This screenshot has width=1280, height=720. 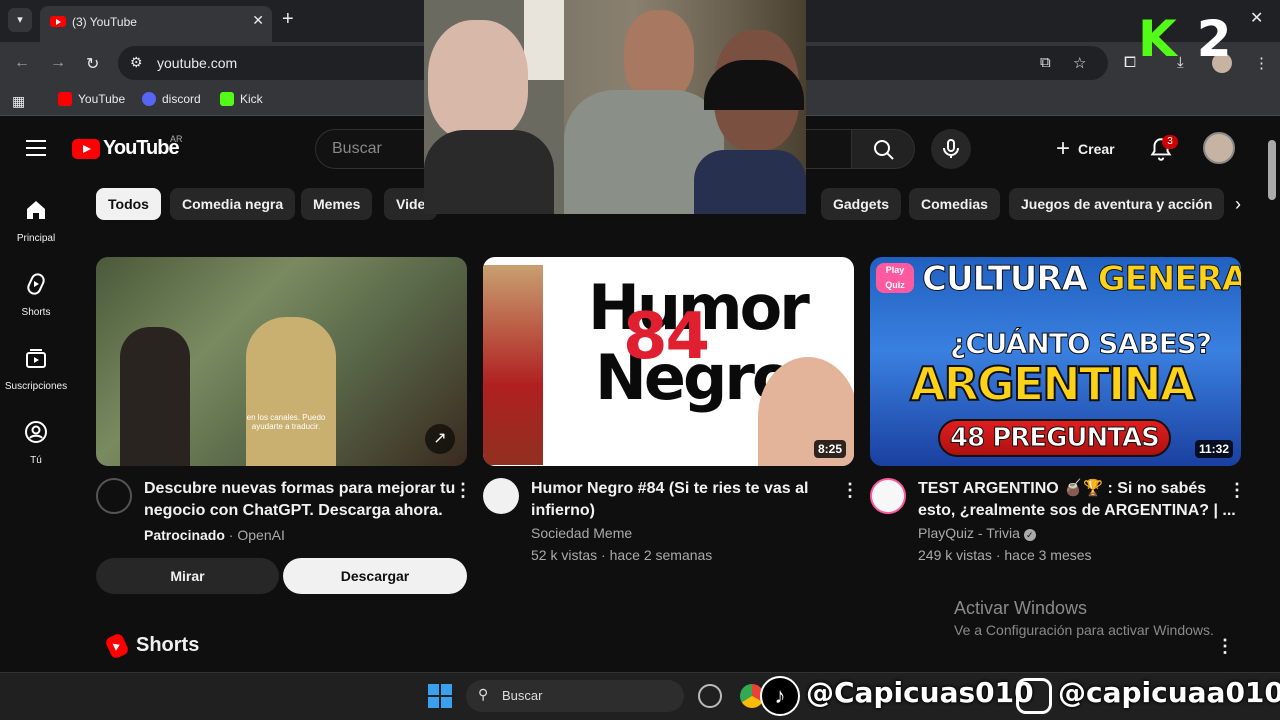 What do you see at coordinates (1169, 692) in the screenshot?
I see `instagram-handle: @capicuaa010` at bounding box center [1169, 692].